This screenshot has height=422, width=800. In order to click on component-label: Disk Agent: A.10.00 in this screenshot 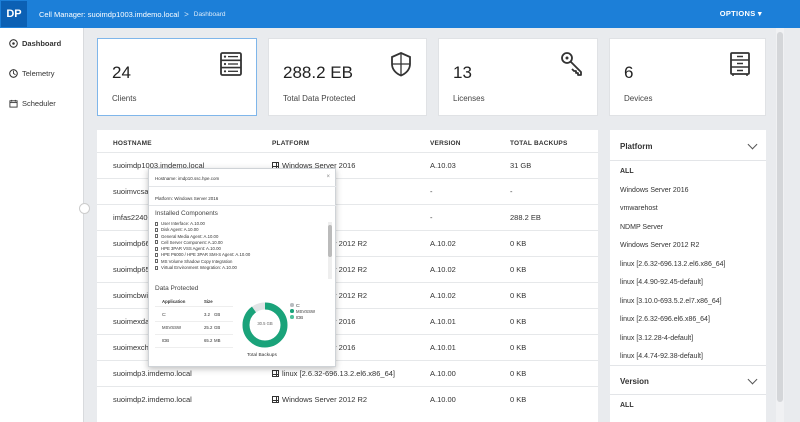, I will do `click(180, 230)`.